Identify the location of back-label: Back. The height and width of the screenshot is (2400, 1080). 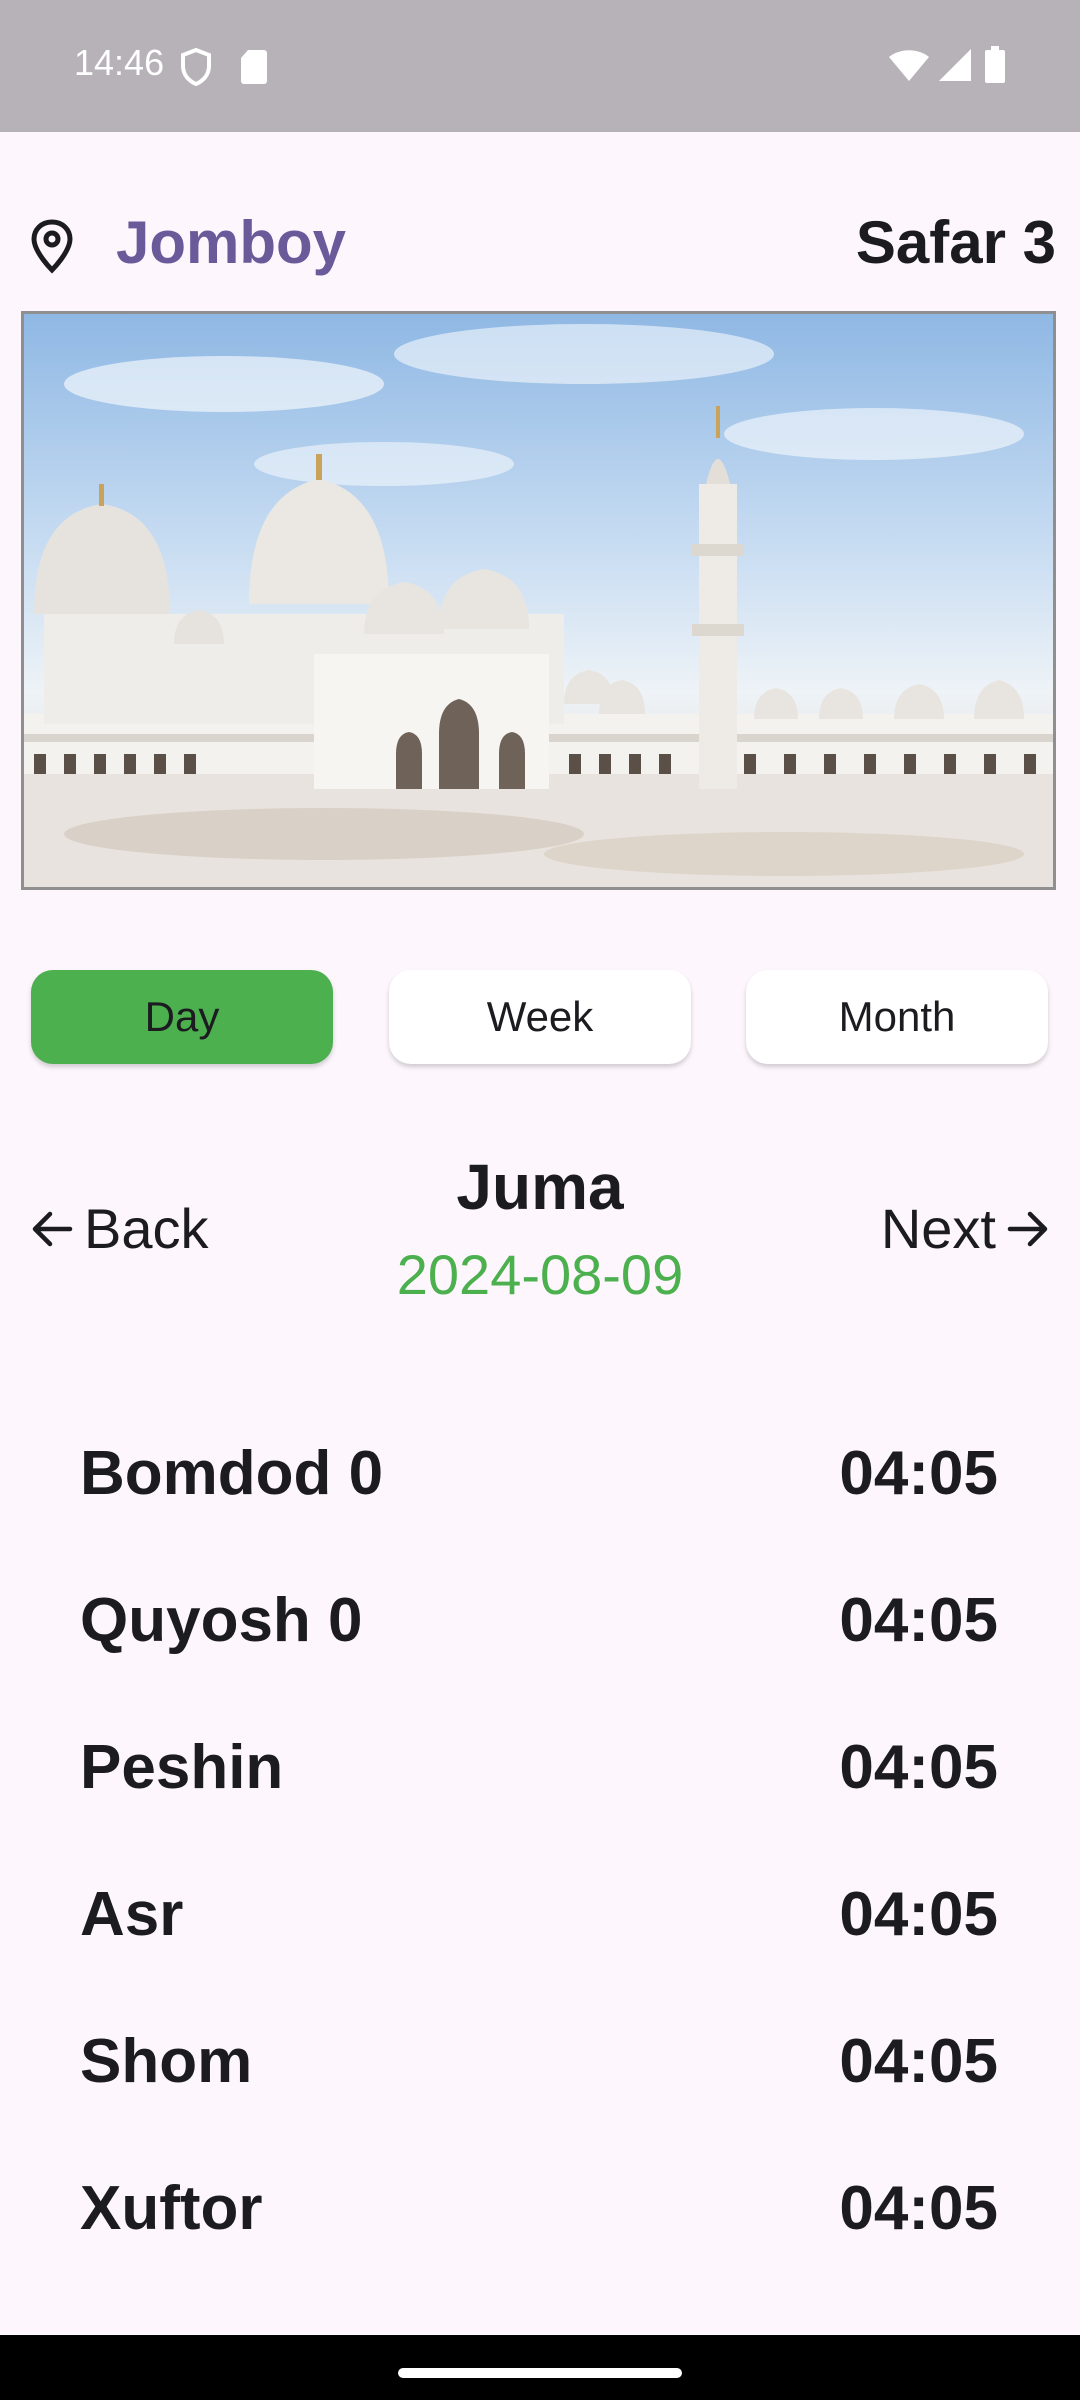
(146, 1228).